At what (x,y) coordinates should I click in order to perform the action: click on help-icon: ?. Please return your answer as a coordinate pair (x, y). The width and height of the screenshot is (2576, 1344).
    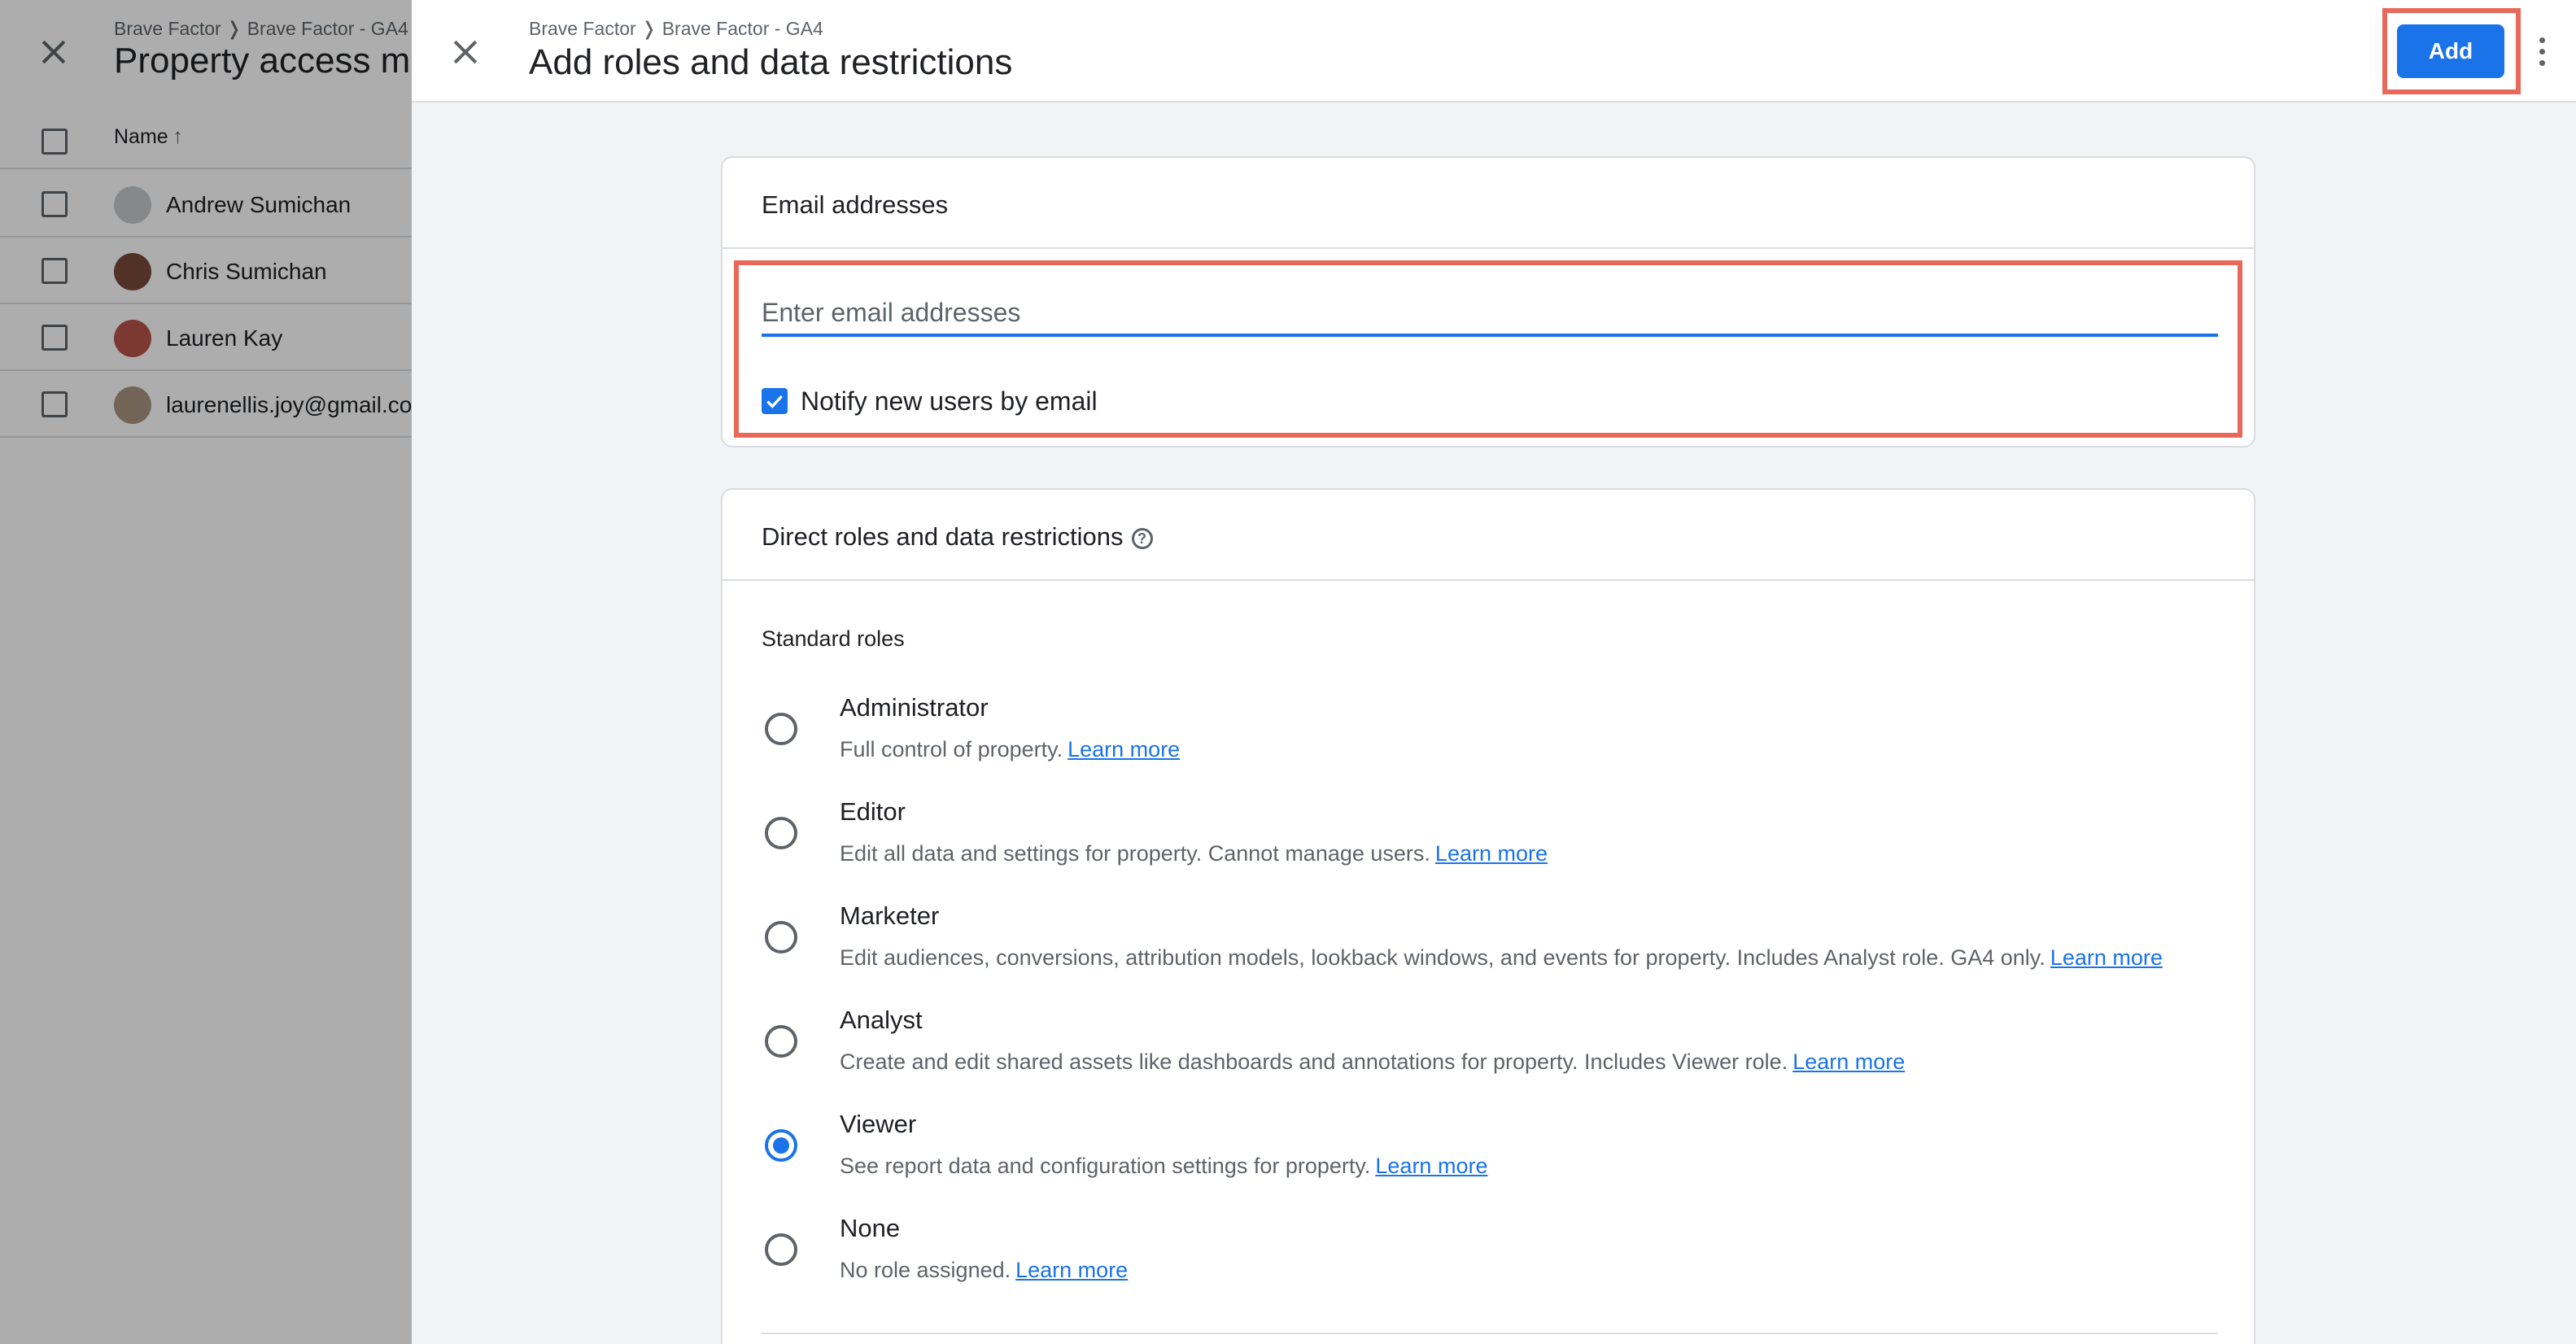
    Looking at the image, I should click on (1142, 538).